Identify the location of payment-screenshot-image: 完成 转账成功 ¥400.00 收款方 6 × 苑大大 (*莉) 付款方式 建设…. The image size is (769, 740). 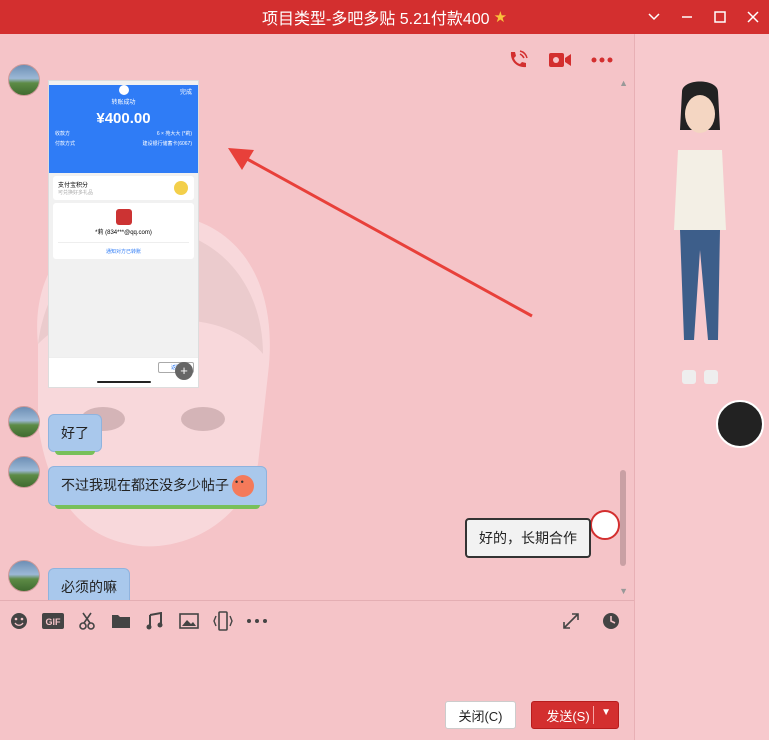
(123, 234).